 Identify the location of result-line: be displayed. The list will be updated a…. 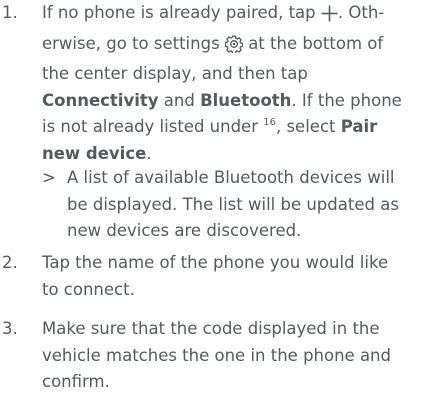
(233, 204).